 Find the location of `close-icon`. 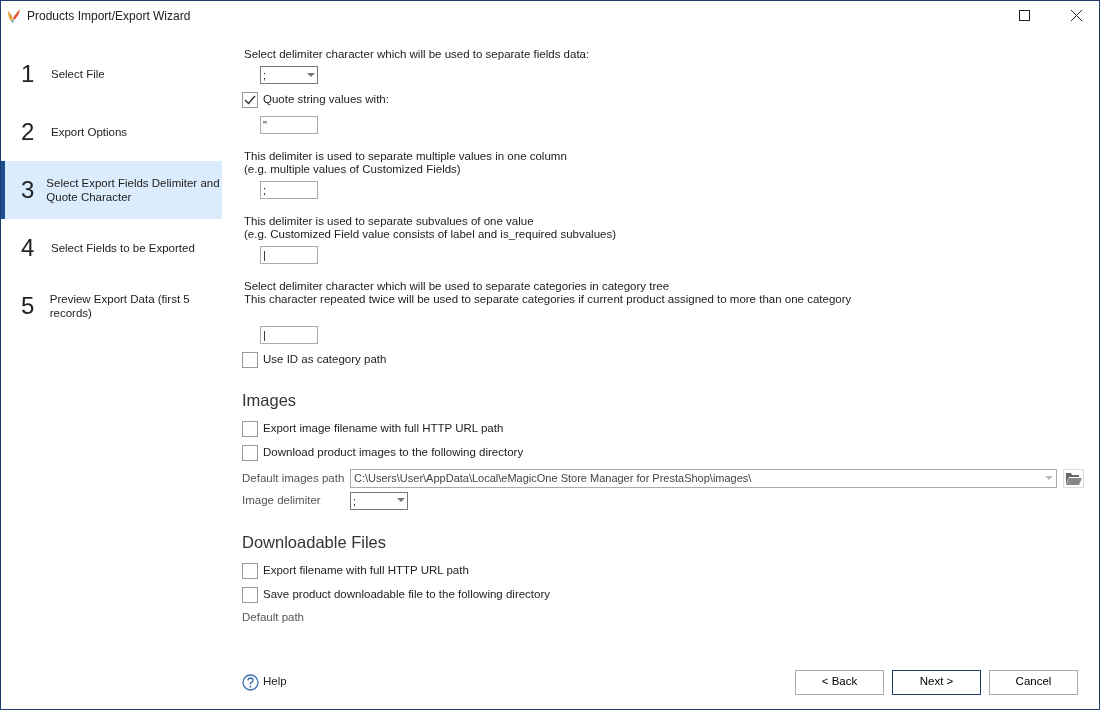

close-icon is located at coordinates (1076, 15).